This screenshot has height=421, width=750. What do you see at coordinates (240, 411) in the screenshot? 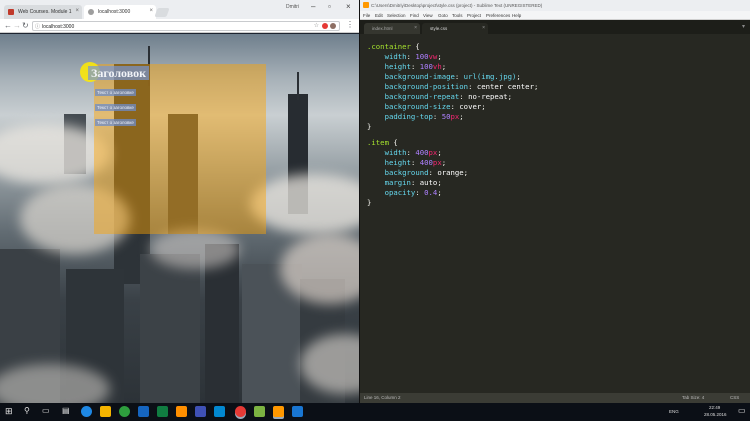
I see `chrome-taskbar-icon` at bounding box center [240, 411].